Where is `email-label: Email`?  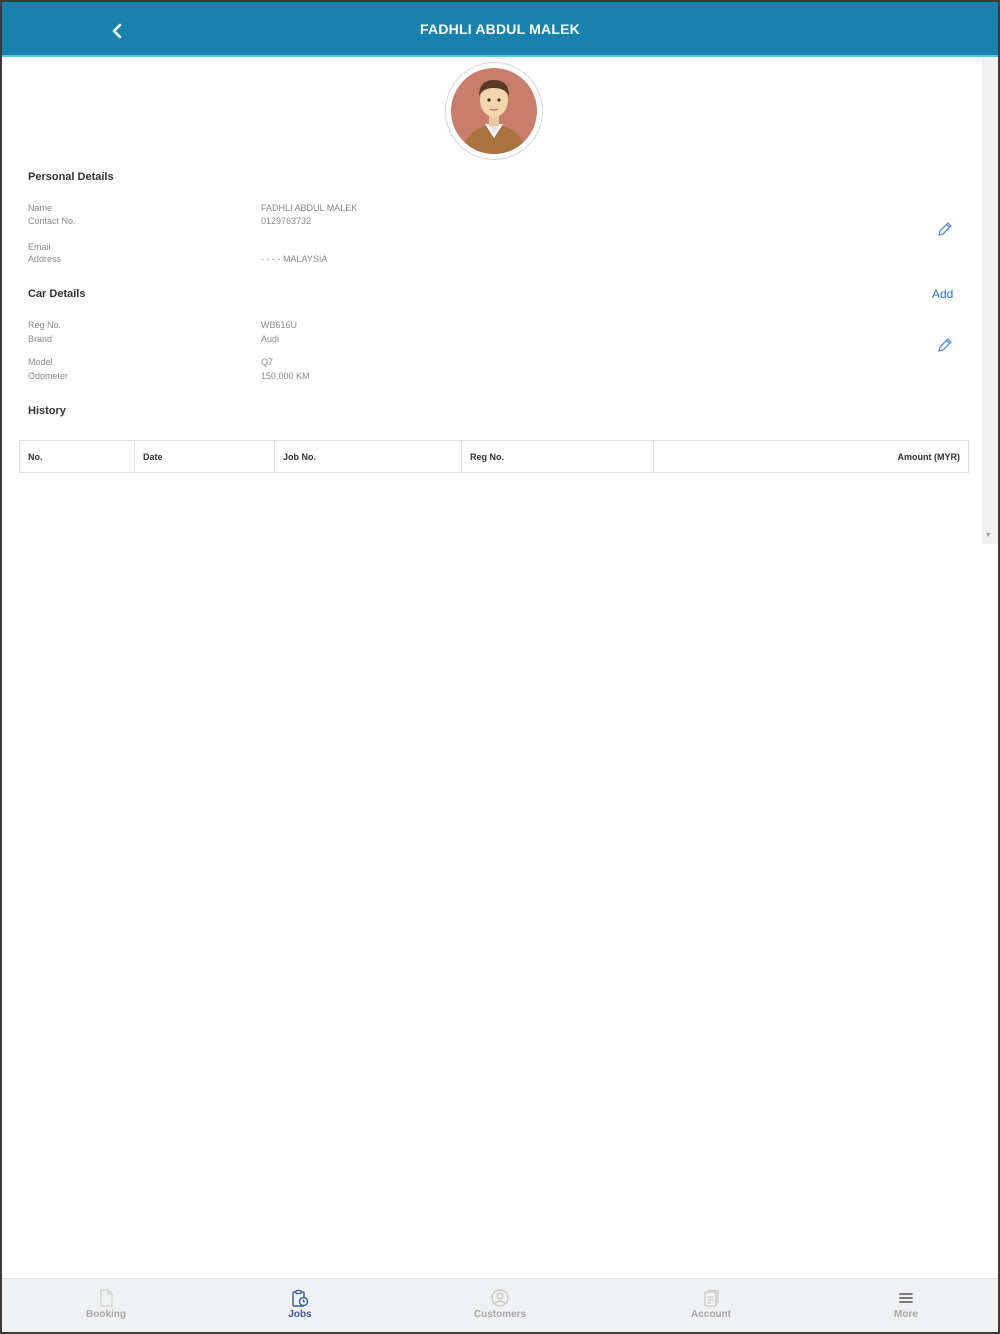
email-label: Email is located at coordinates (39, 247).